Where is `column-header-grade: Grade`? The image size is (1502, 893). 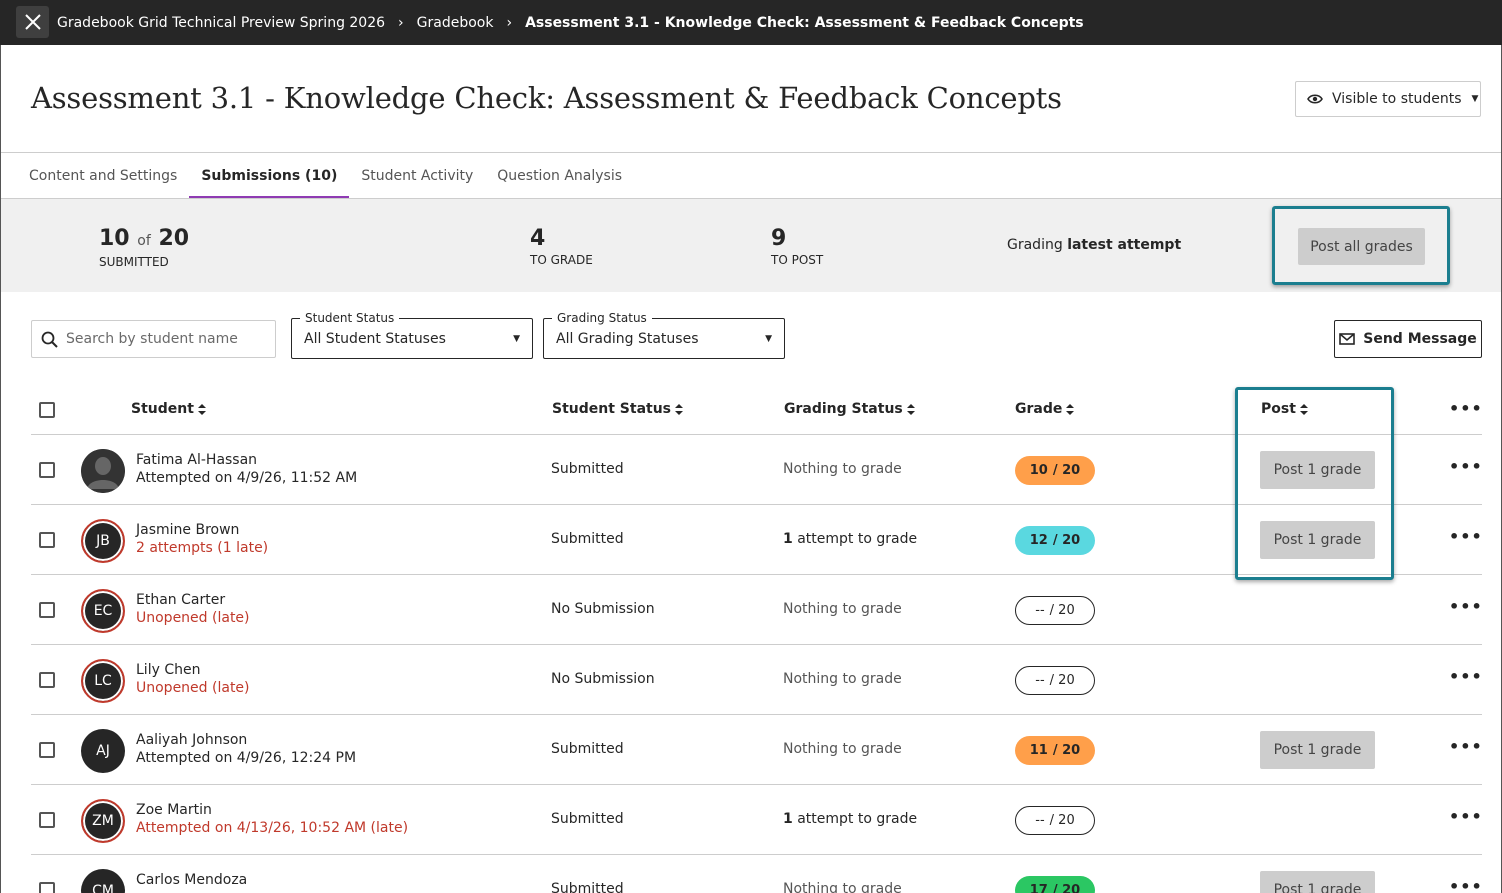 column-header-grade: Grade is located at coordinates (1045, 409).